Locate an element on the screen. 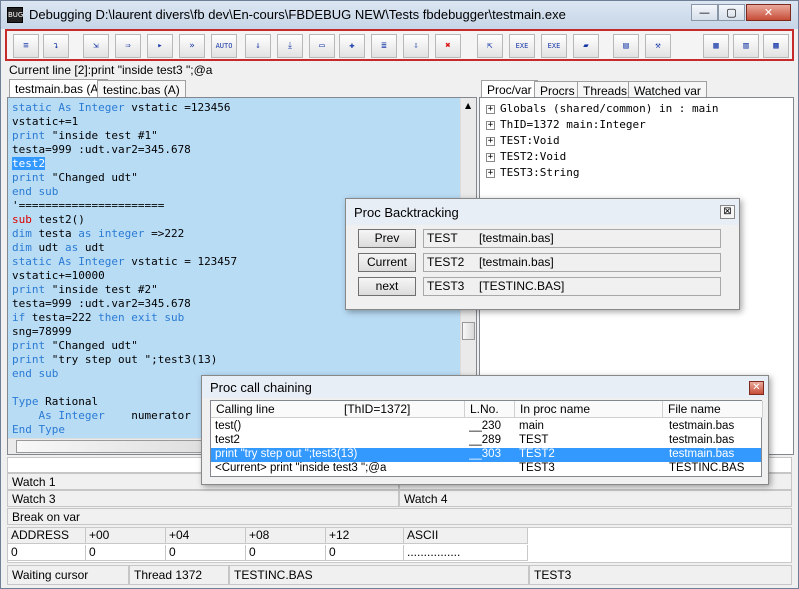 The height and width of the screenshot is (589, 799). break-on-var: Break on var is located at coordinates (399, 516).